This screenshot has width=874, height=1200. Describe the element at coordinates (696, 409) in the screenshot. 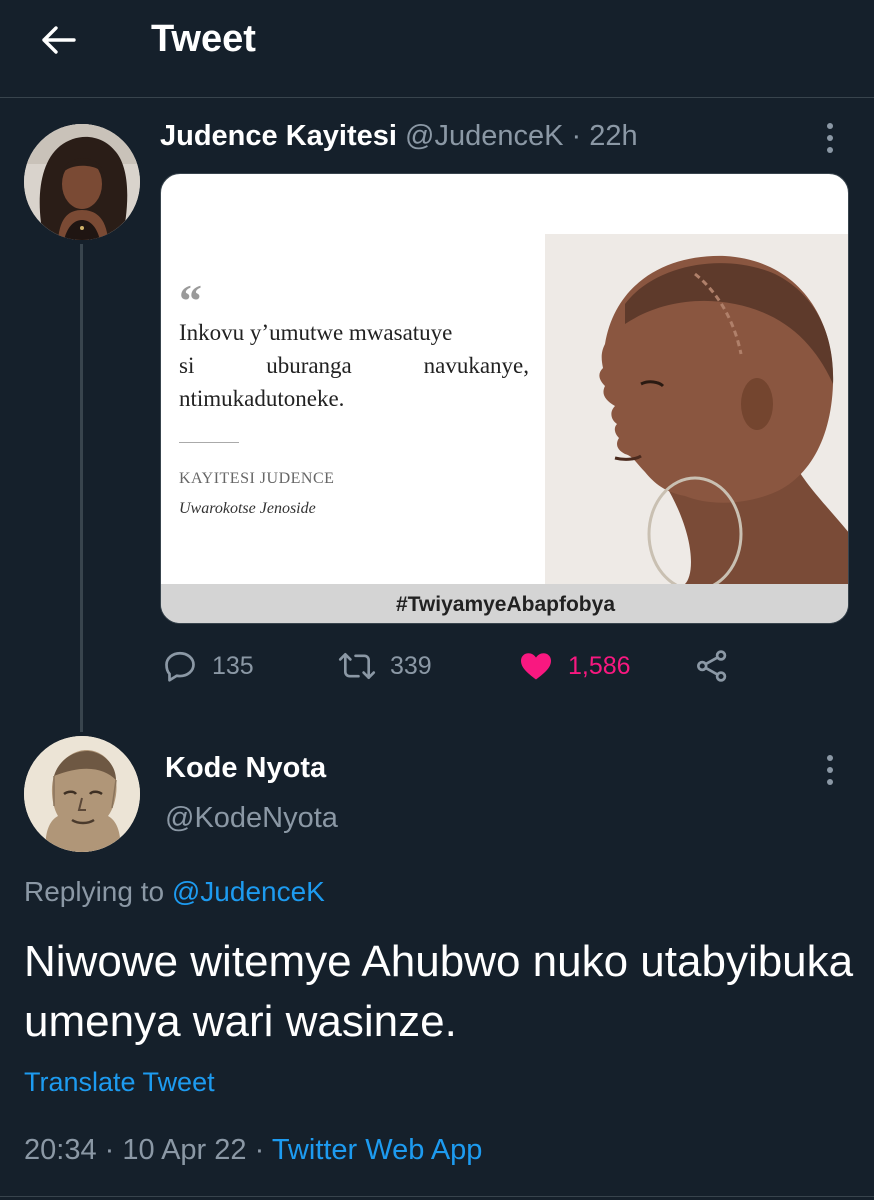

I see `portrait-photo` at that location.